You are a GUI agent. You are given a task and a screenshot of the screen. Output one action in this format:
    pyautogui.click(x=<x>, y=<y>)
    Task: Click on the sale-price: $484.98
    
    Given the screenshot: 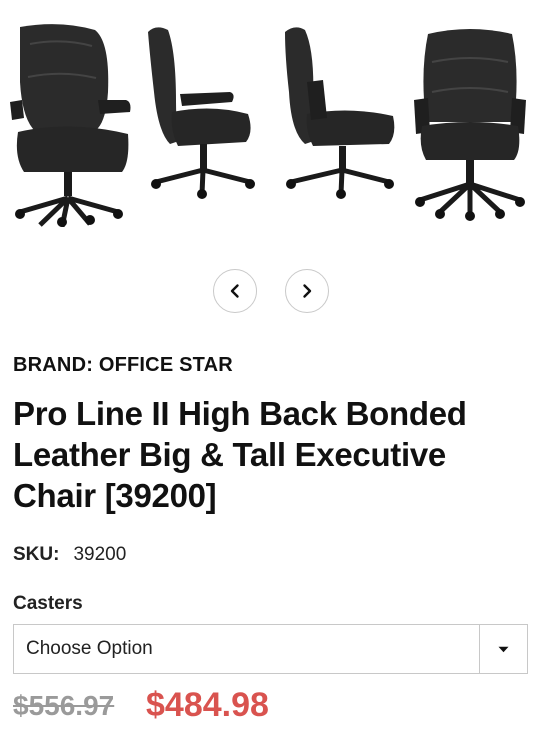 What is the action you would take?
    pyautogui.click(x=207, y=705)
    